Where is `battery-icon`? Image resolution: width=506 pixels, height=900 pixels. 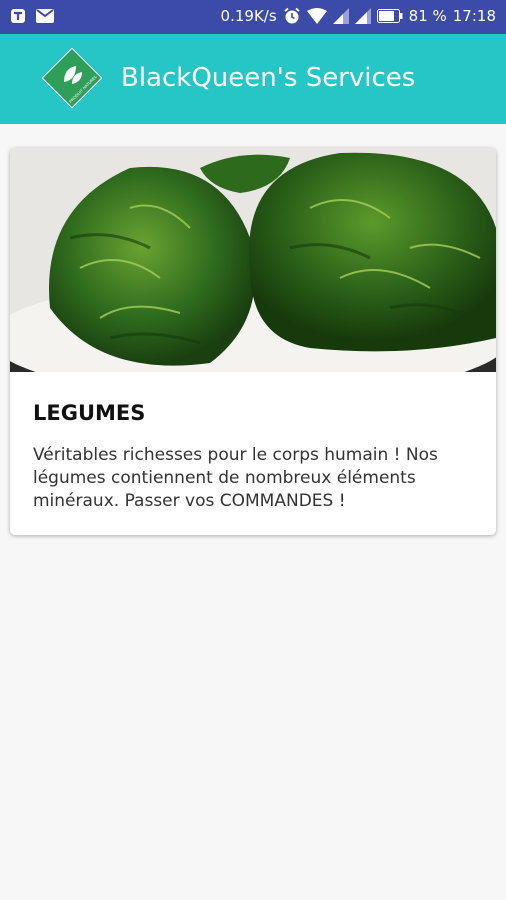 battery-icon is located at coordinates (389, 16).